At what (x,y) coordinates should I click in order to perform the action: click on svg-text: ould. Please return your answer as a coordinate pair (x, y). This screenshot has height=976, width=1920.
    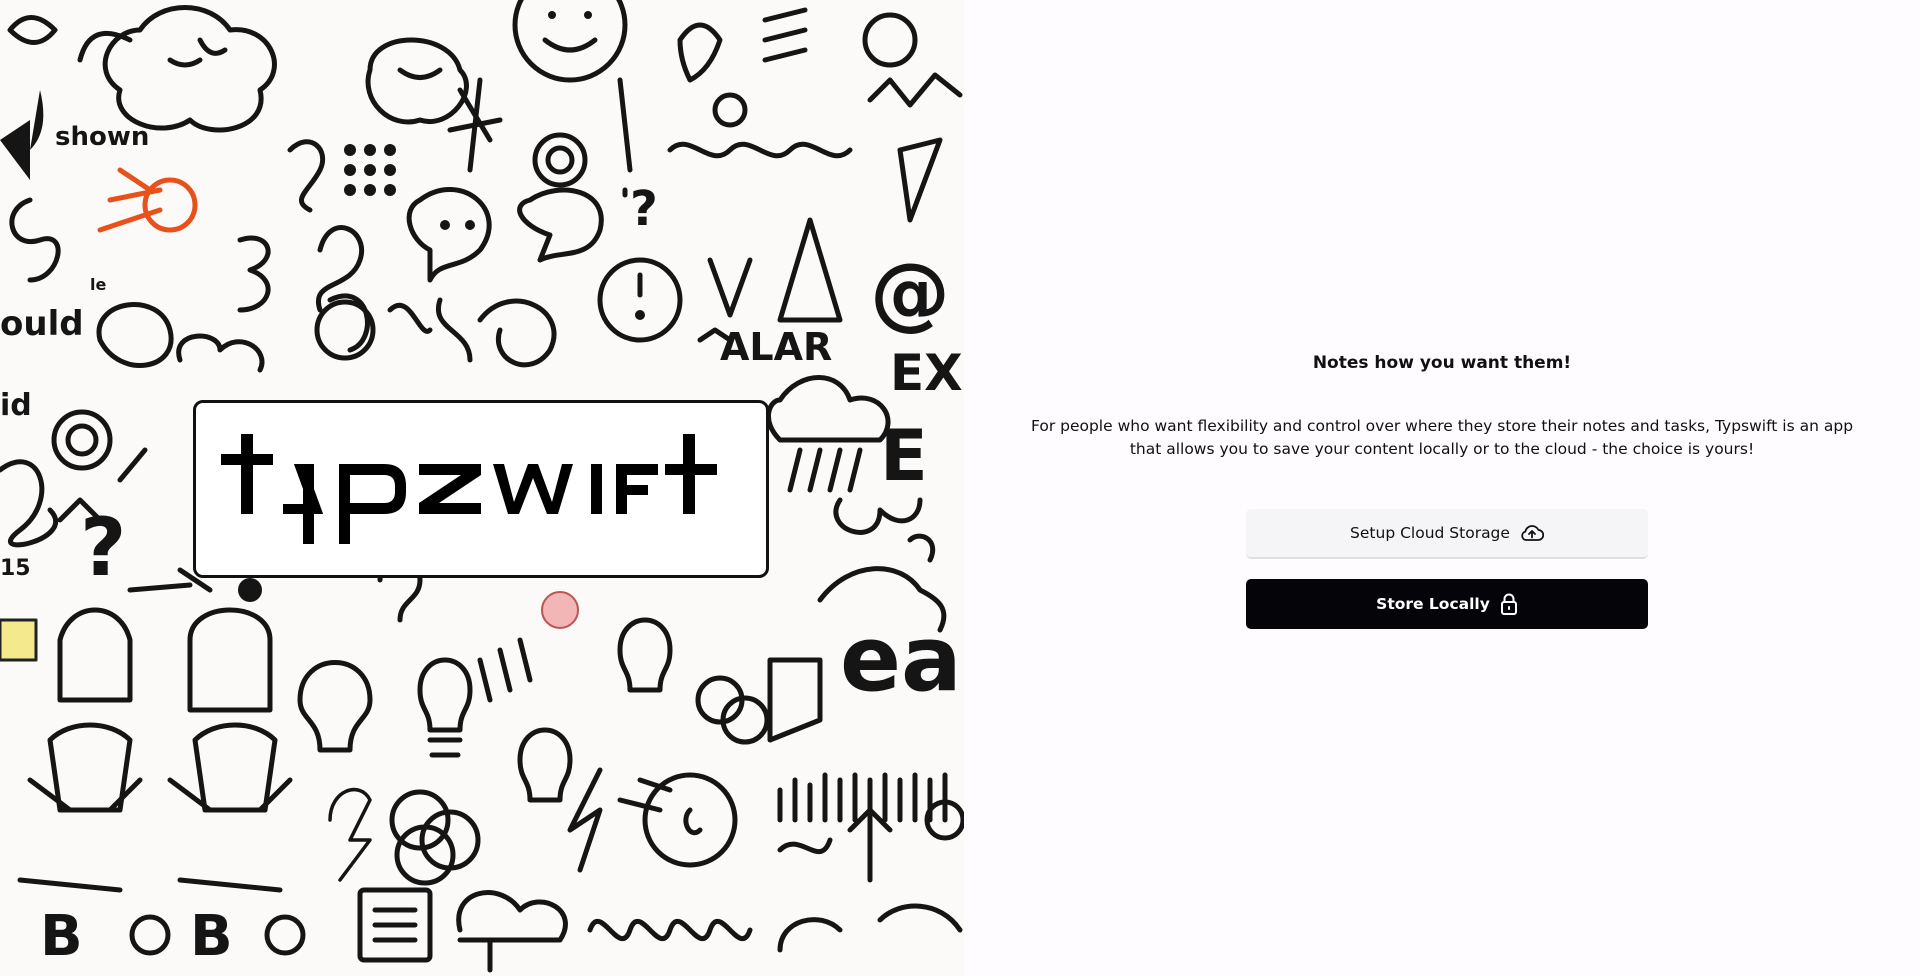
    Looking at the image, I should click on (42, 324).